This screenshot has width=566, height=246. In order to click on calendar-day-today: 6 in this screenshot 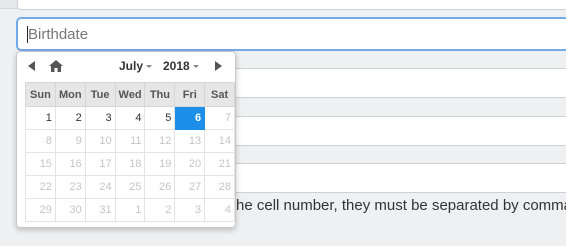, I will do `click(190, 118)`.